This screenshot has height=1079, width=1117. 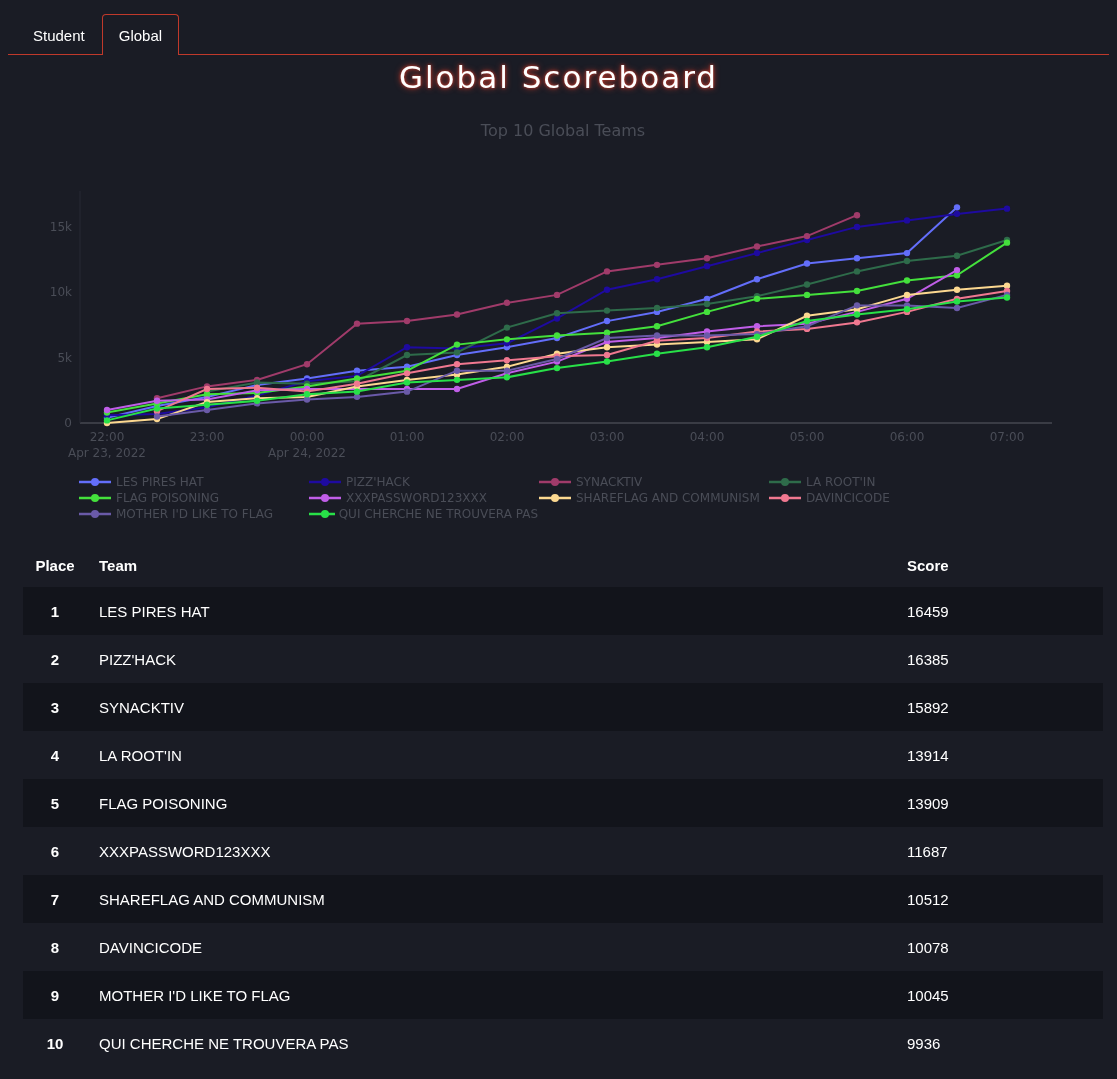 I want to click on place-cell: 5, so click(x=55, y=803).